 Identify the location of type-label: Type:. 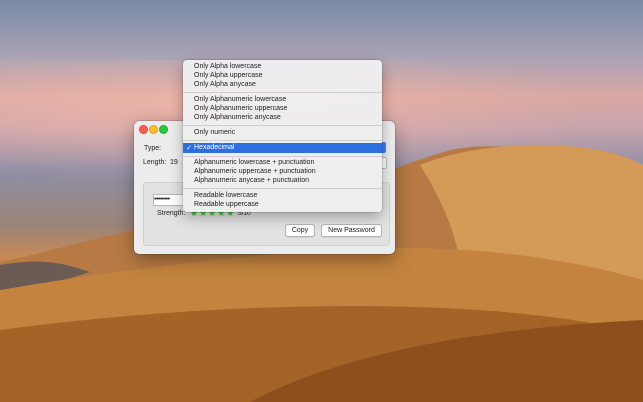
(153, 148).